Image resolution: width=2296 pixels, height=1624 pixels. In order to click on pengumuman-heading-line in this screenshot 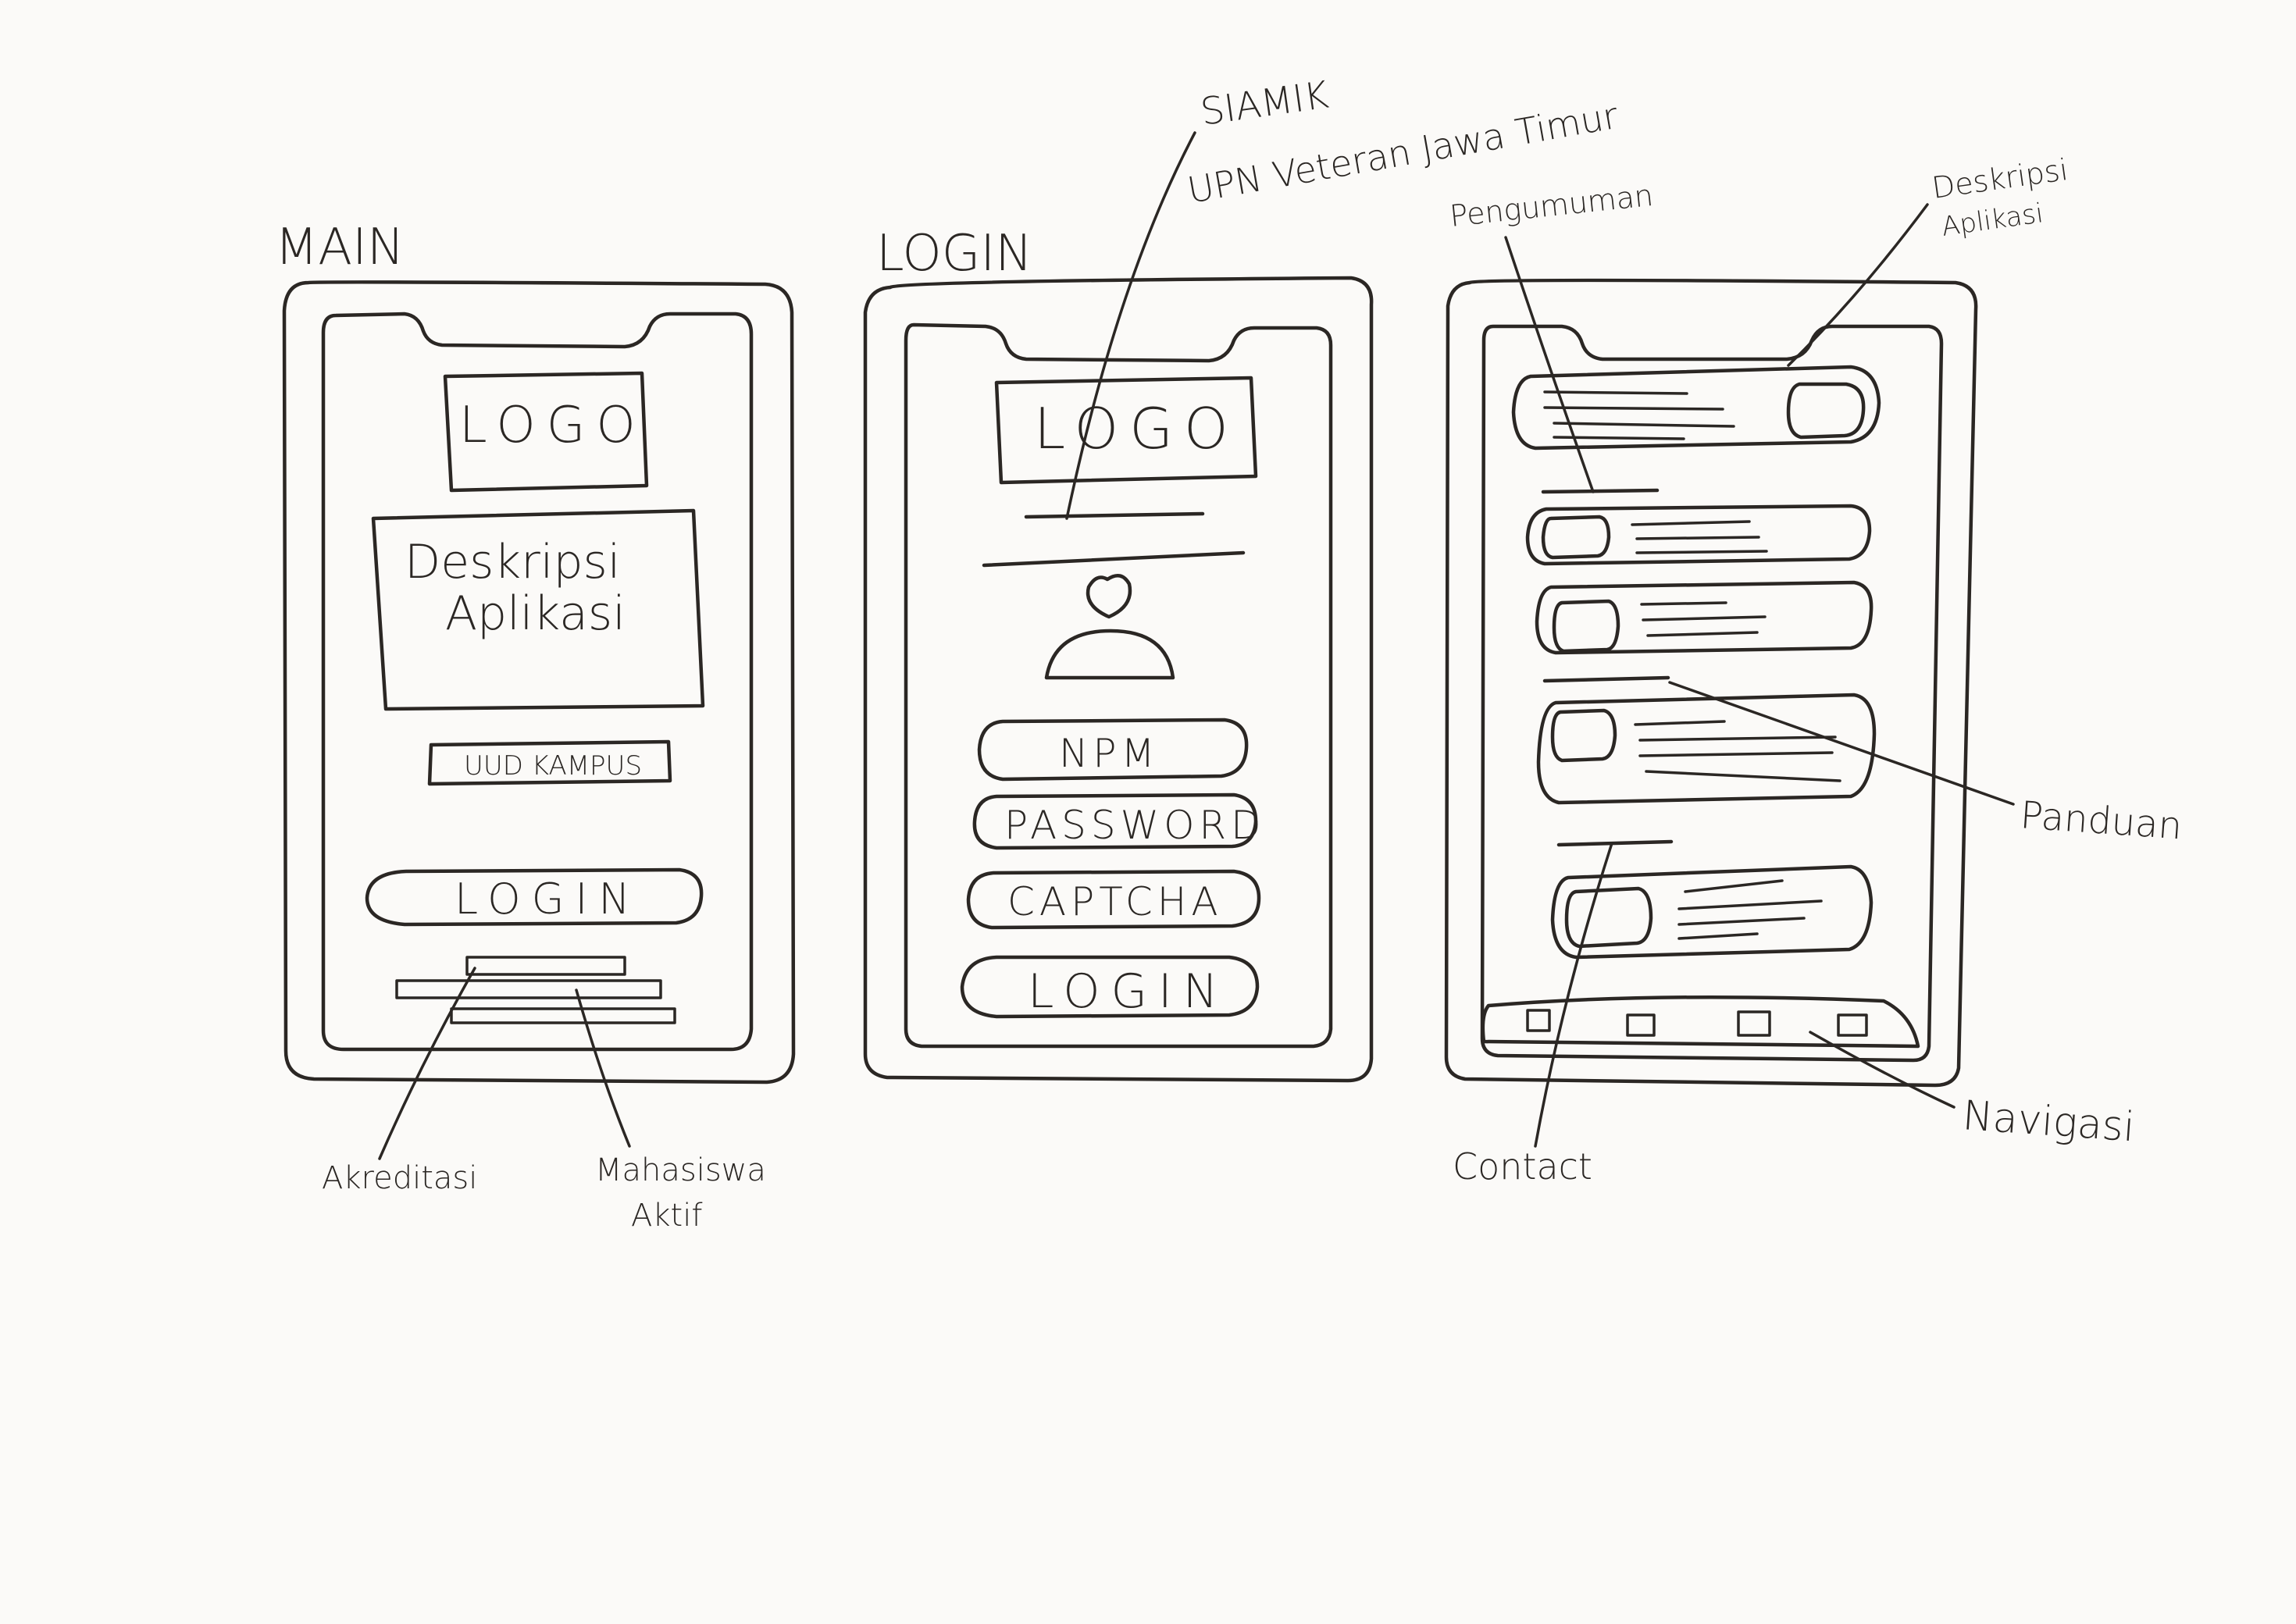, I will do `click(1600, 491)`.